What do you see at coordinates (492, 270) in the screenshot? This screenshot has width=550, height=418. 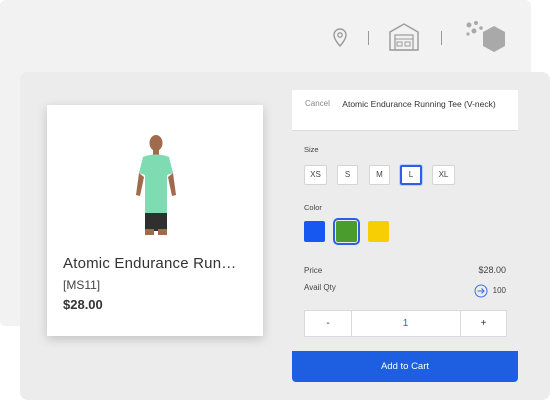 I see `price-value: $28.00` at bounding box center [492, 270].